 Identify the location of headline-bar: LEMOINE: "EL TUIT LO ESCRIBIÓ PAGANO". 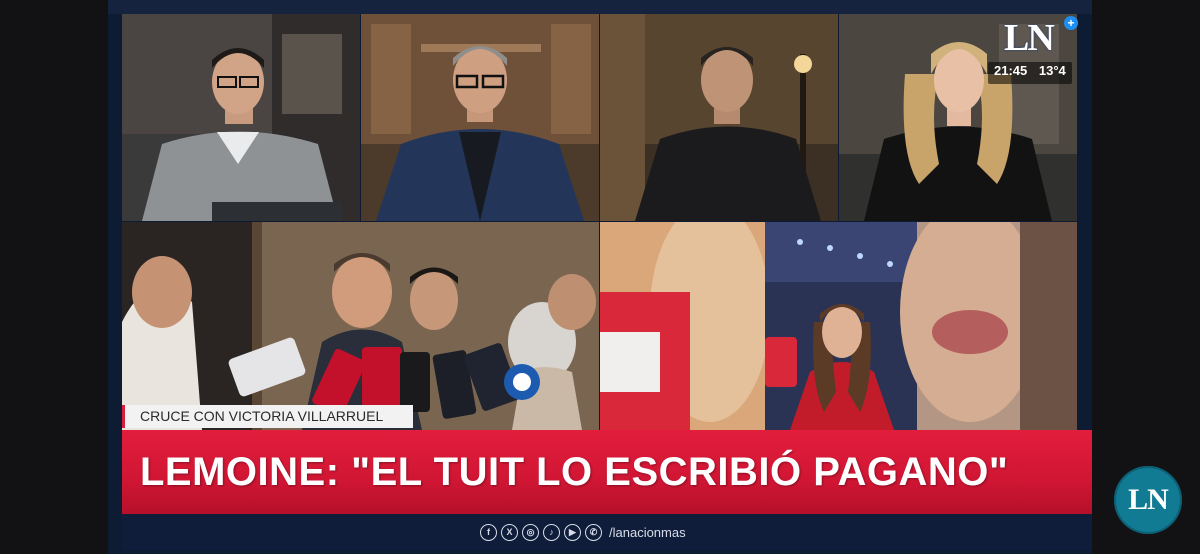
(607, 472).